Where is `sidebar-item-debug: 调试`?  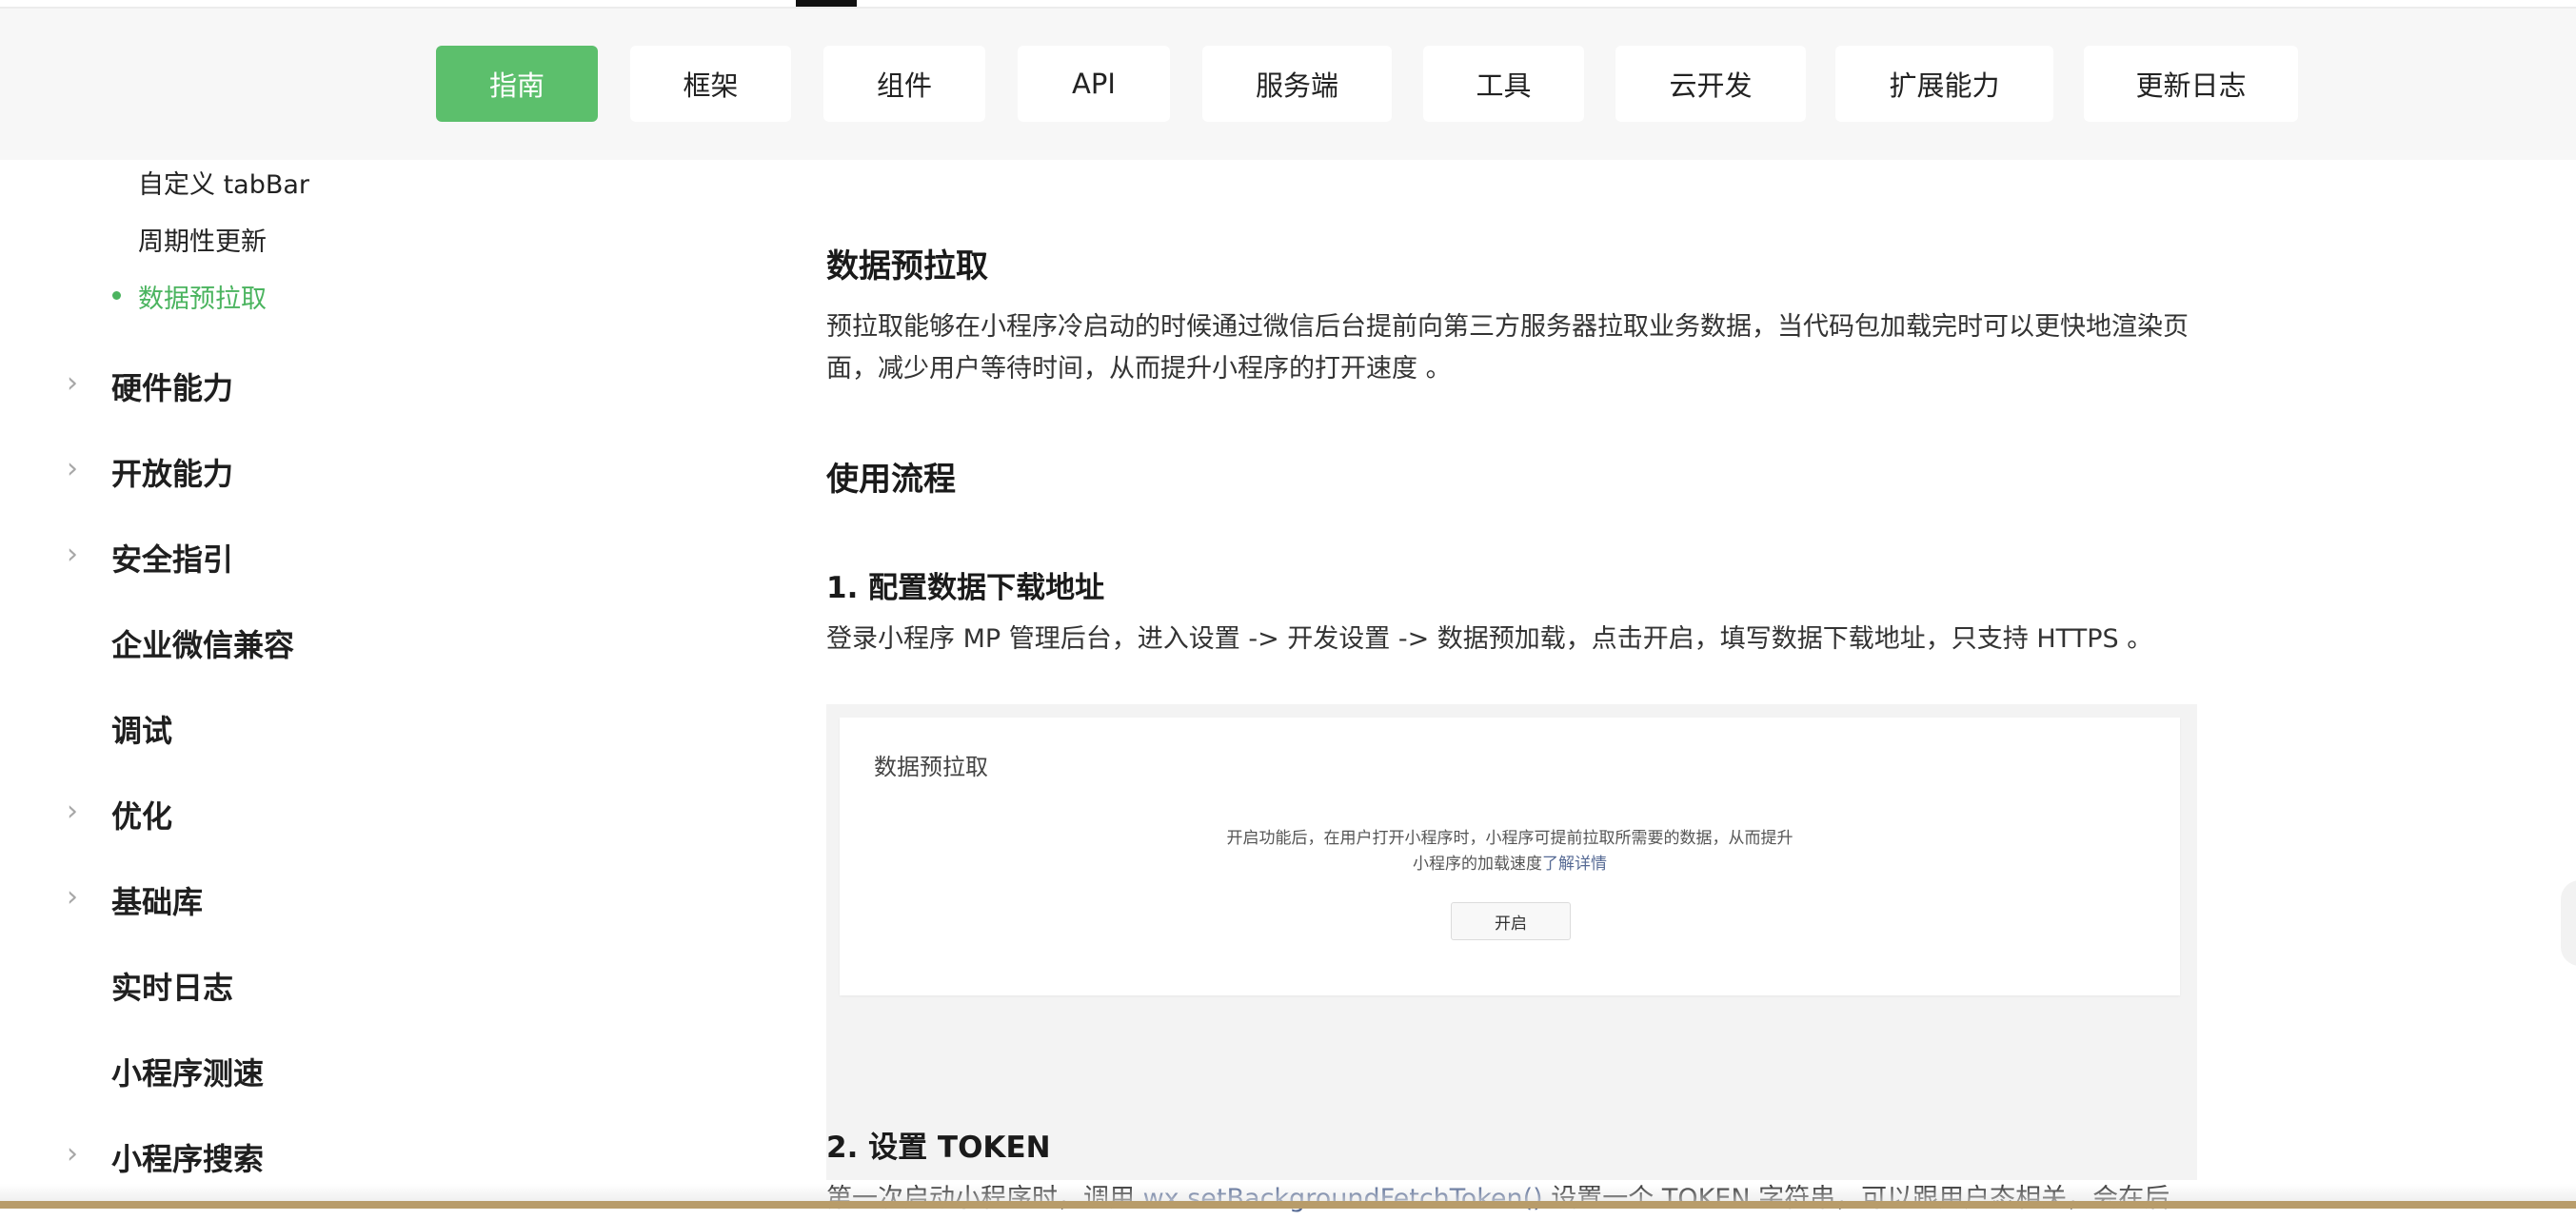
sidebar-item-debug: 调试 is located at coordinates (162, 727).